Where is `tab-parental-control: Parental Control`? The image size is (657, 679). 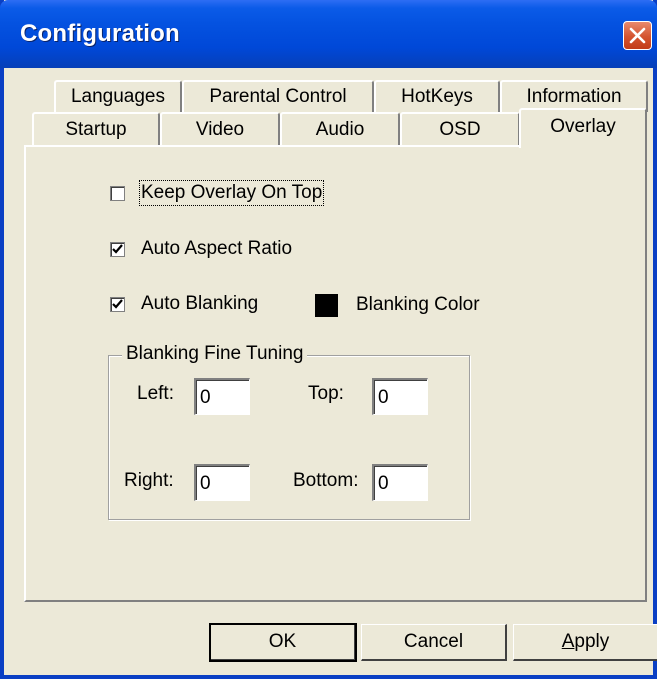
tab-parental-control: Parental Control is located at coordinates (278, 96).